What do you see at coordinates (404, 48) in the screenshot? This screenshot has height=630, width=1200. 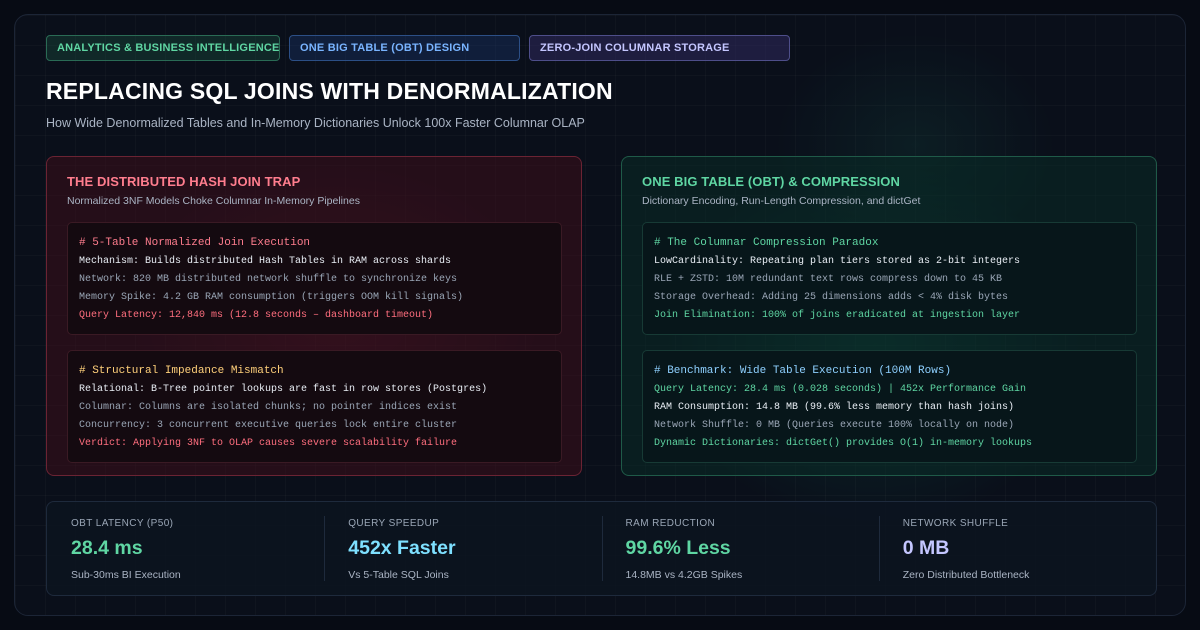 I see `tag-obt-design: ONE BIG TABLE (OBT) DESIGN` at bounding box center [404, 48].